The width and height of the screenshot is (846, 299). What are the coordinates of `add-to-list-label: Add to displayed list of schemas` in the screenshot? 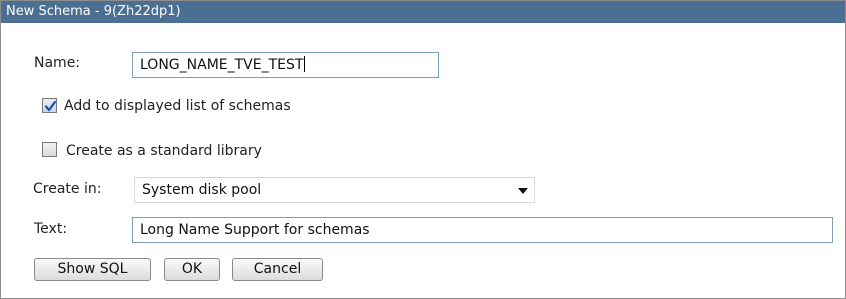 It's located at (177, 106).